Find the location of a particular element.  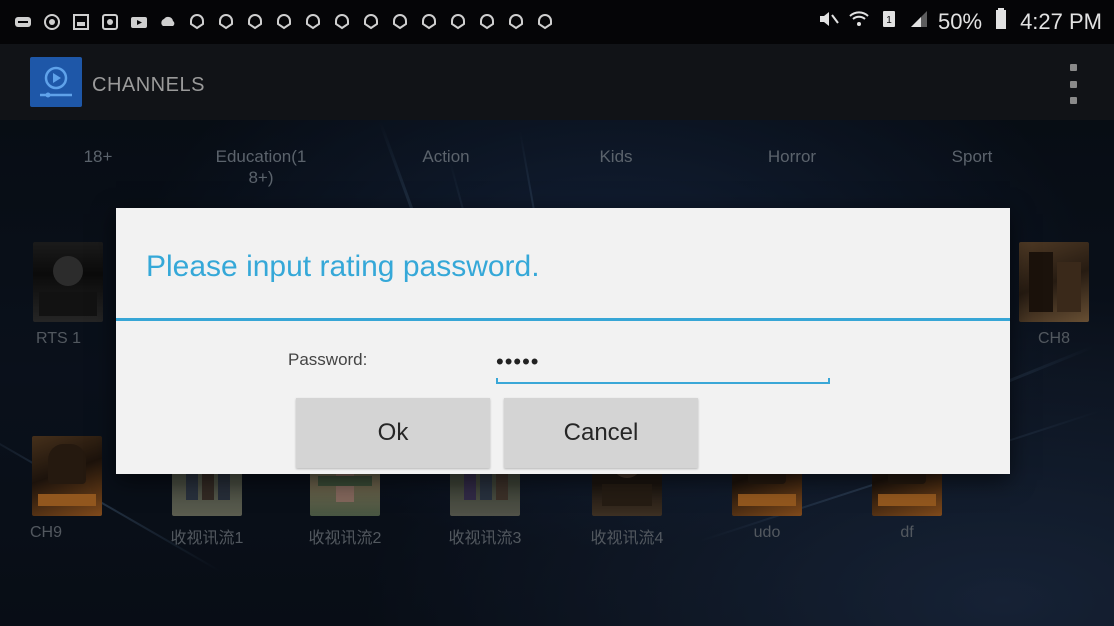

gallery-icon is located at coordinates (81, 22).